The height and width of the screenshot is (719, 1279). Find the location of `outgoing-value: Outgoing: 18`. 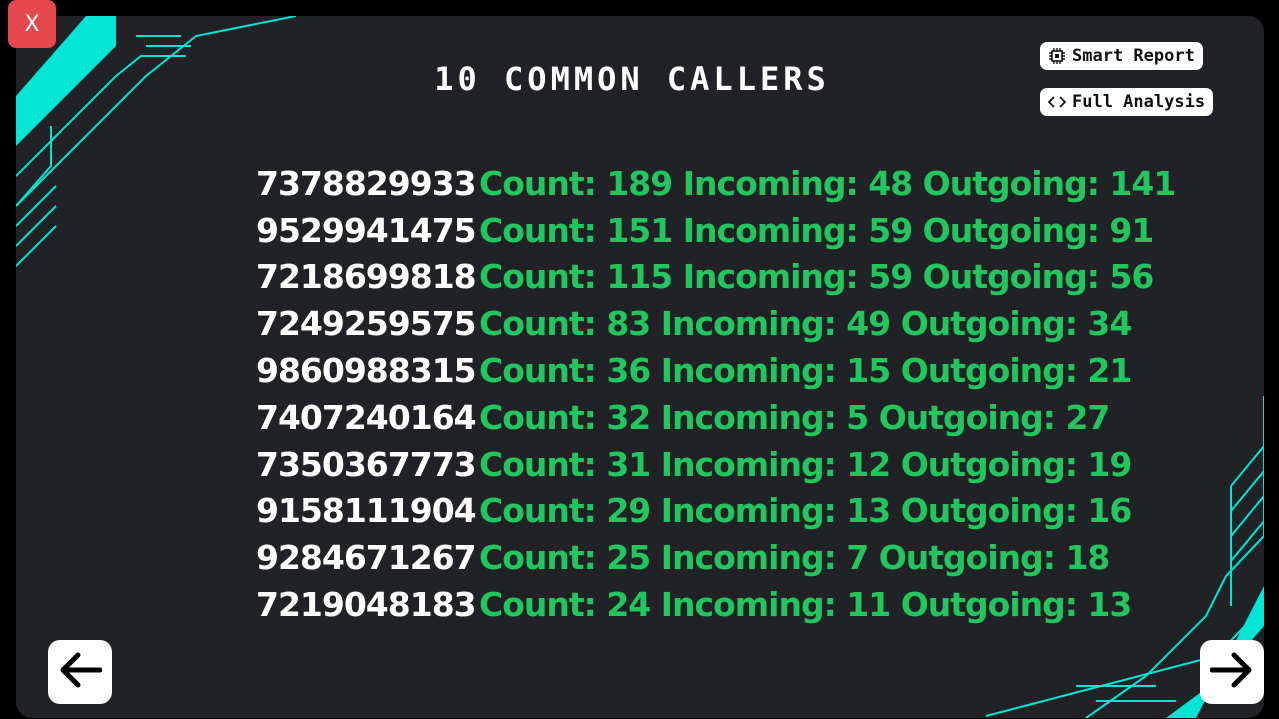

outgoing-value: Outgoing: 18 is located at coordinates (994, 558).